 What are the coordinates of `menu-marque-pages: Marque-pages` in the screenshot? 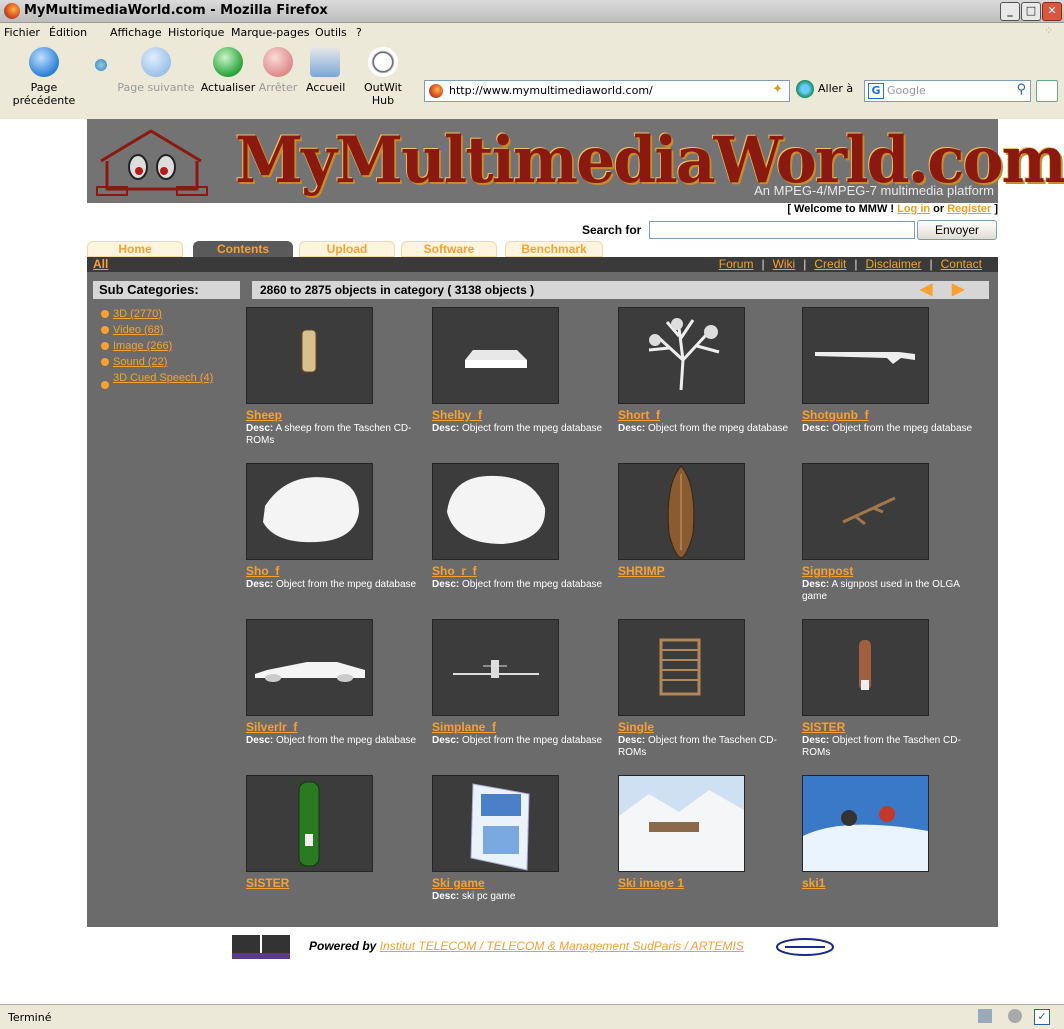 It's located at (270, 32).